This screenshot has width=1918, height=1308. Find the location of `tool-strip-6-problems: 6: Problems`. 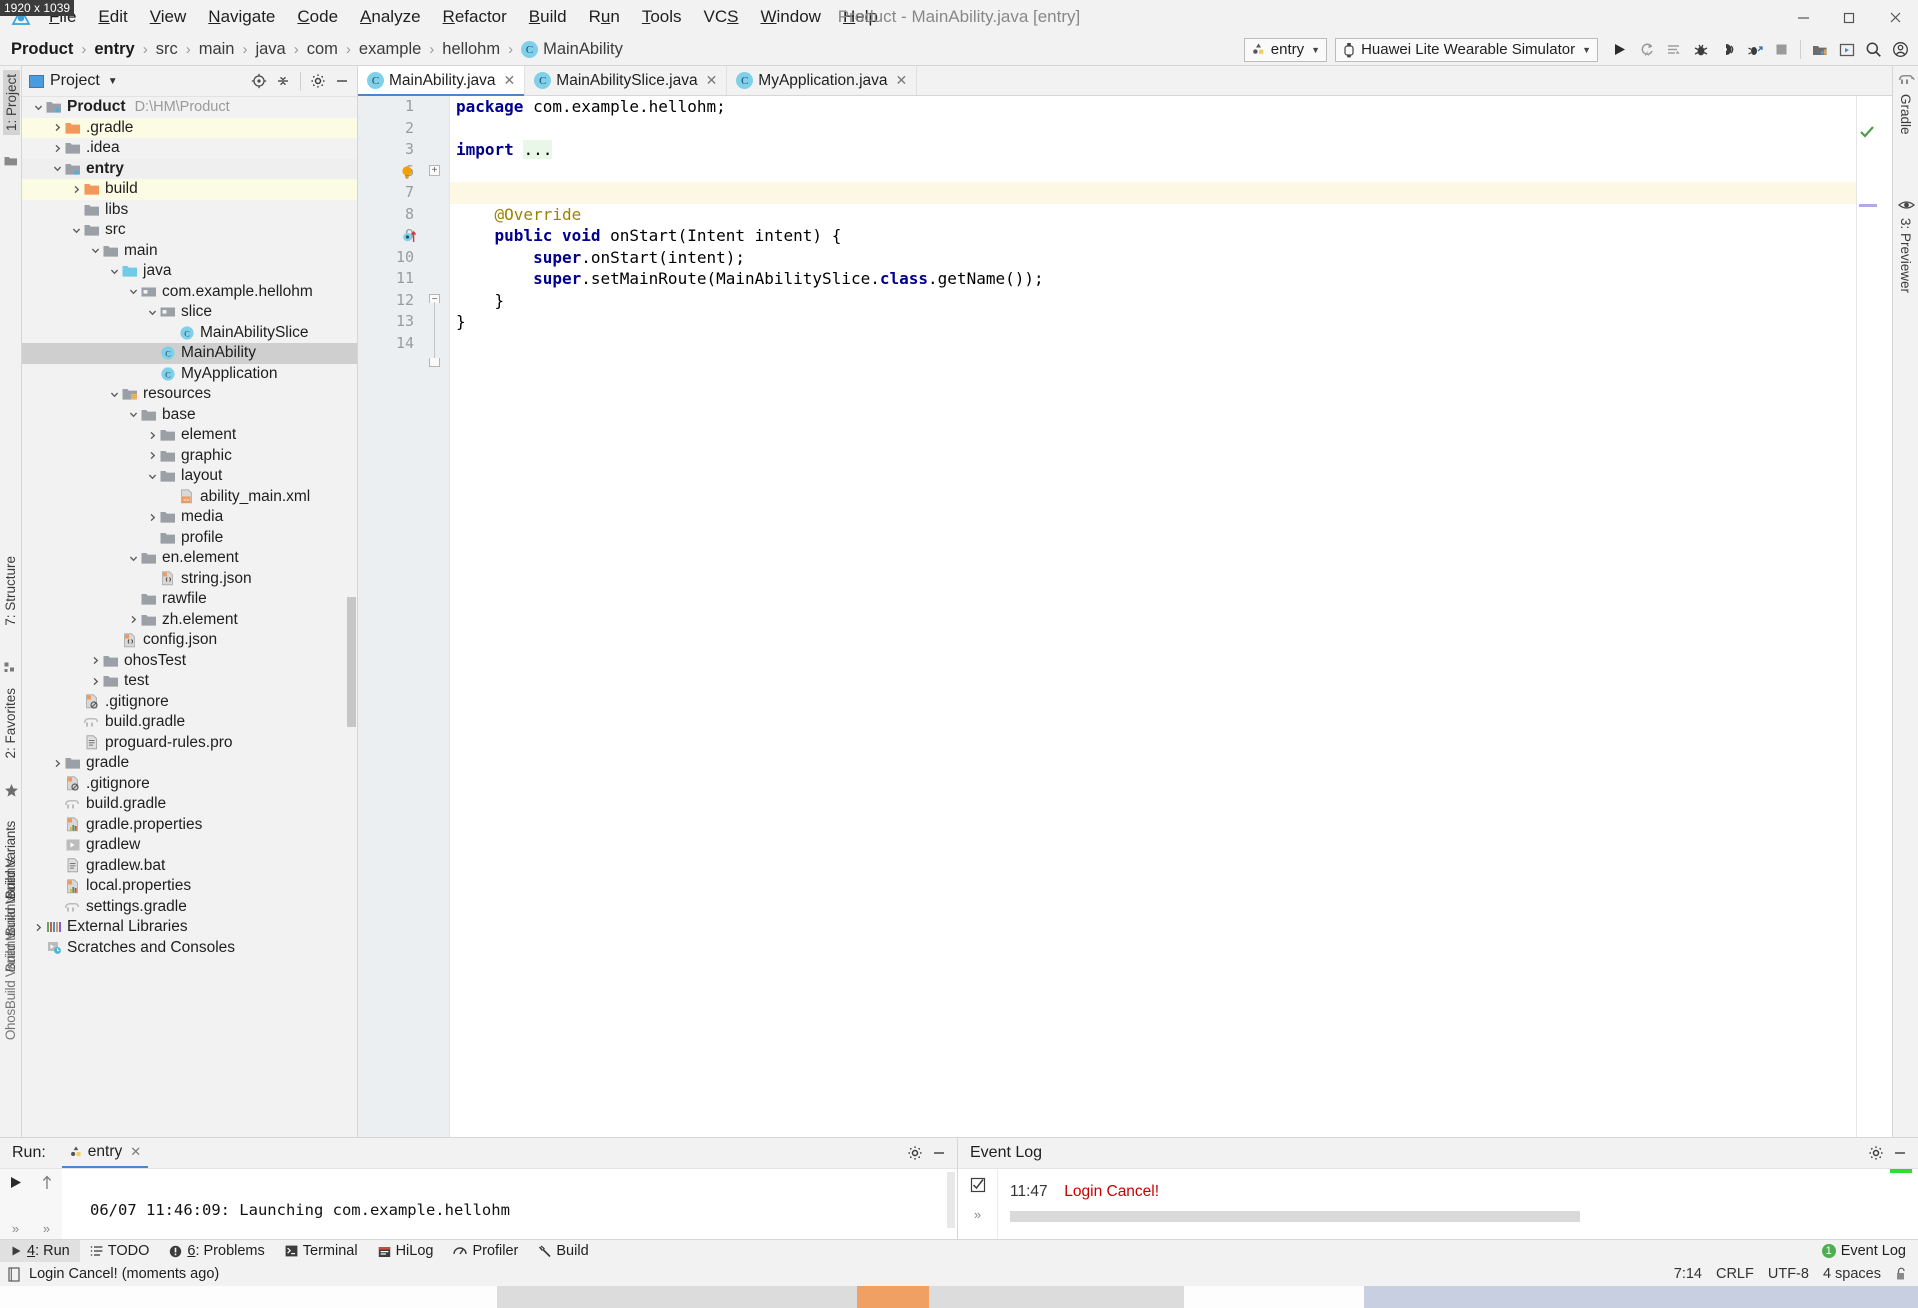

tool-strip-6-problems: 6: Problems is located at coordinates (216, 1251).